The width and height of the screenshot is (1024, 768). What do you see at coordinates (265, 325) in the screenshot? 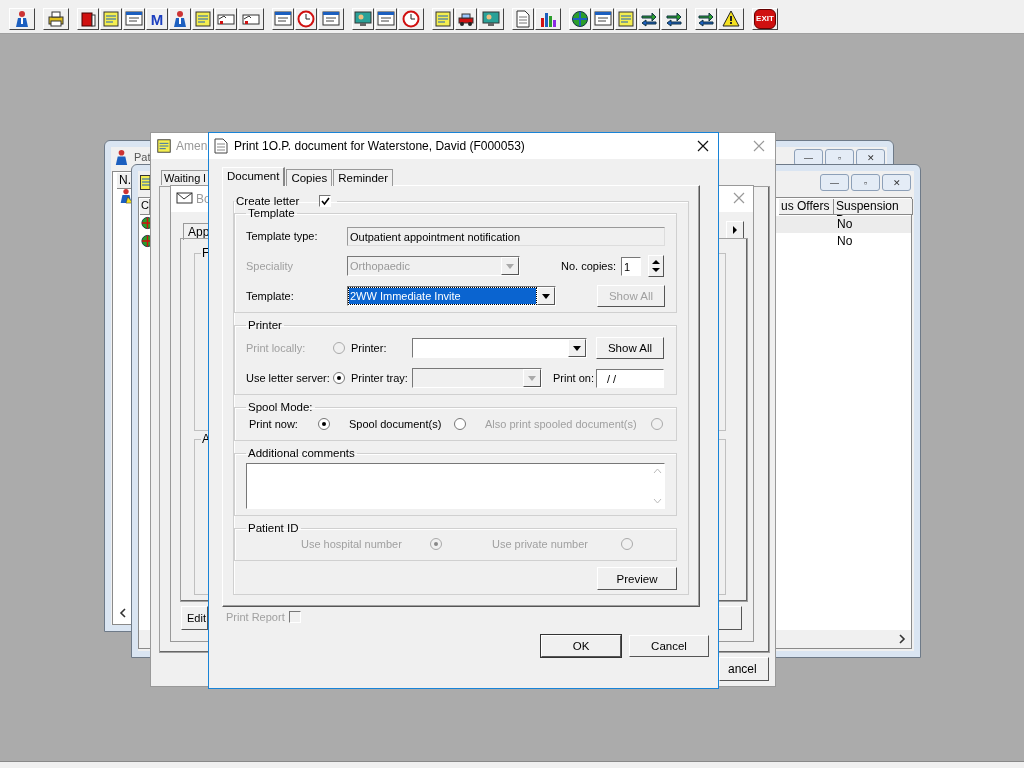
I see `group-title: Printer` at bounding box center [265, 325].